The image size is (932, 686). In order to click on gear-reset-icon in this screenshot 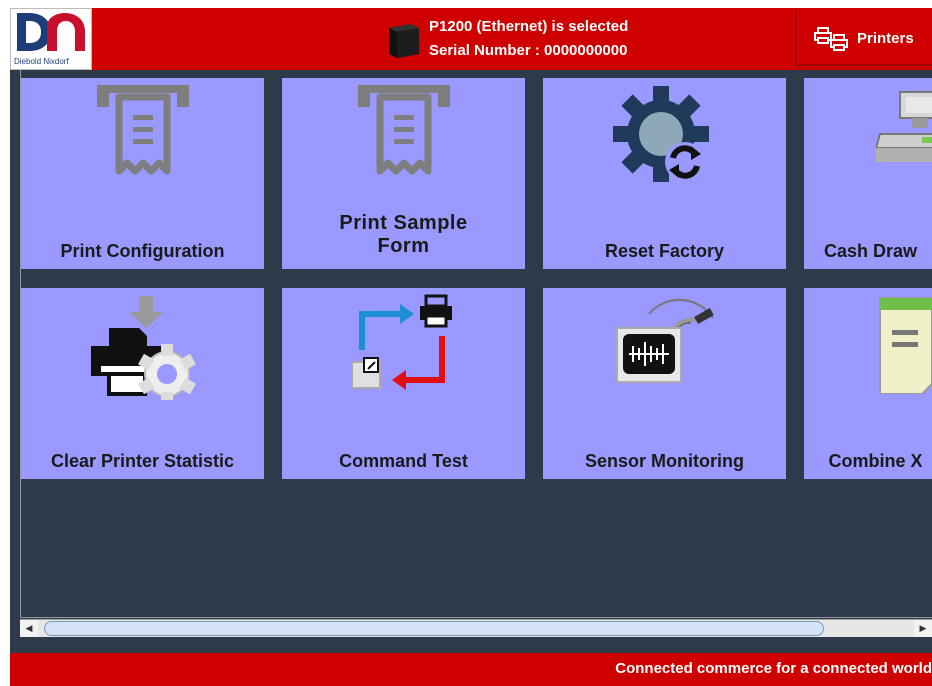, I will do `click(661, 134)`.